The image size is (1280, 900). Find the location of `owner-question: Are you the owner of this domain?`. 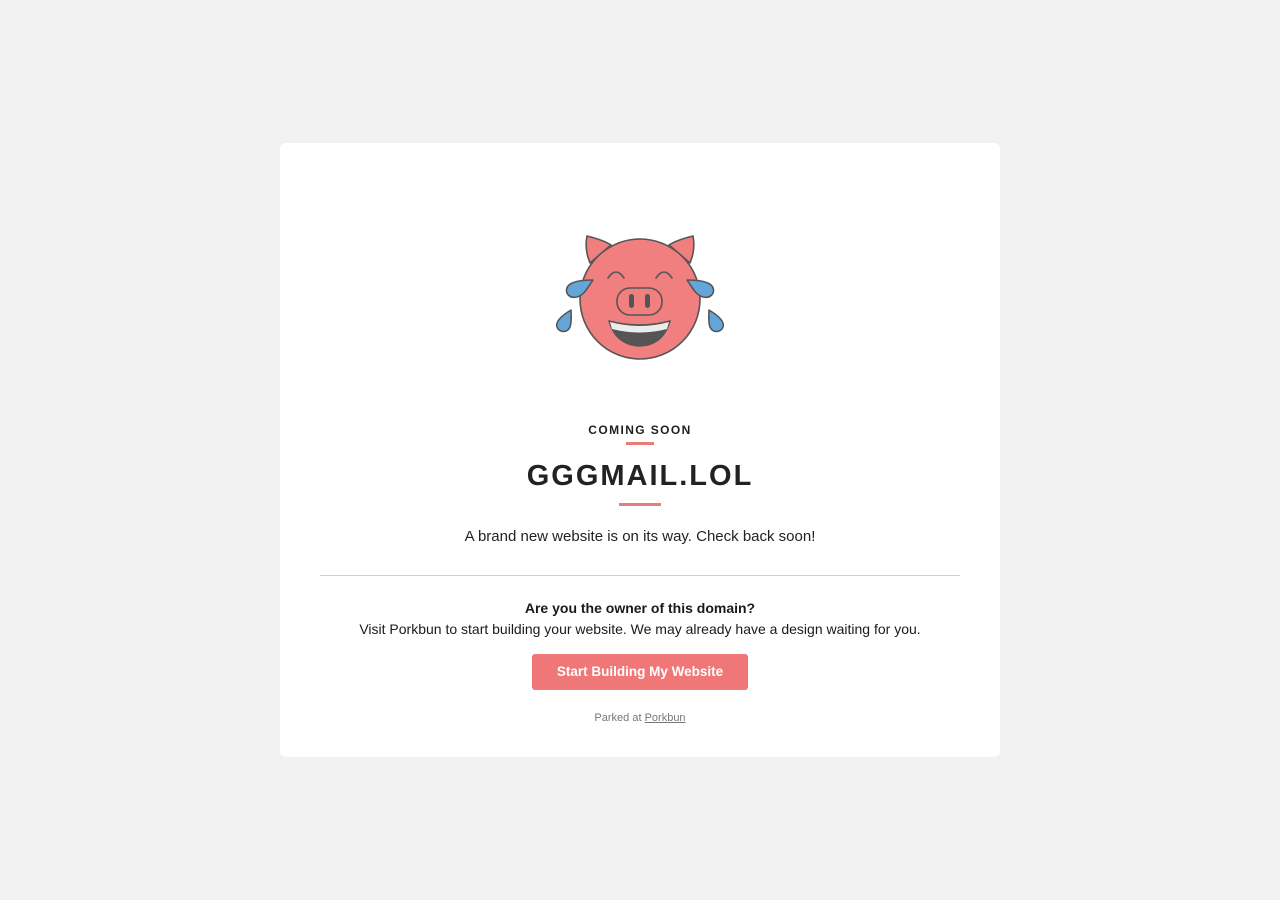

owner-question: Are you the owner of this domain? is located at coordinates (640, 608).